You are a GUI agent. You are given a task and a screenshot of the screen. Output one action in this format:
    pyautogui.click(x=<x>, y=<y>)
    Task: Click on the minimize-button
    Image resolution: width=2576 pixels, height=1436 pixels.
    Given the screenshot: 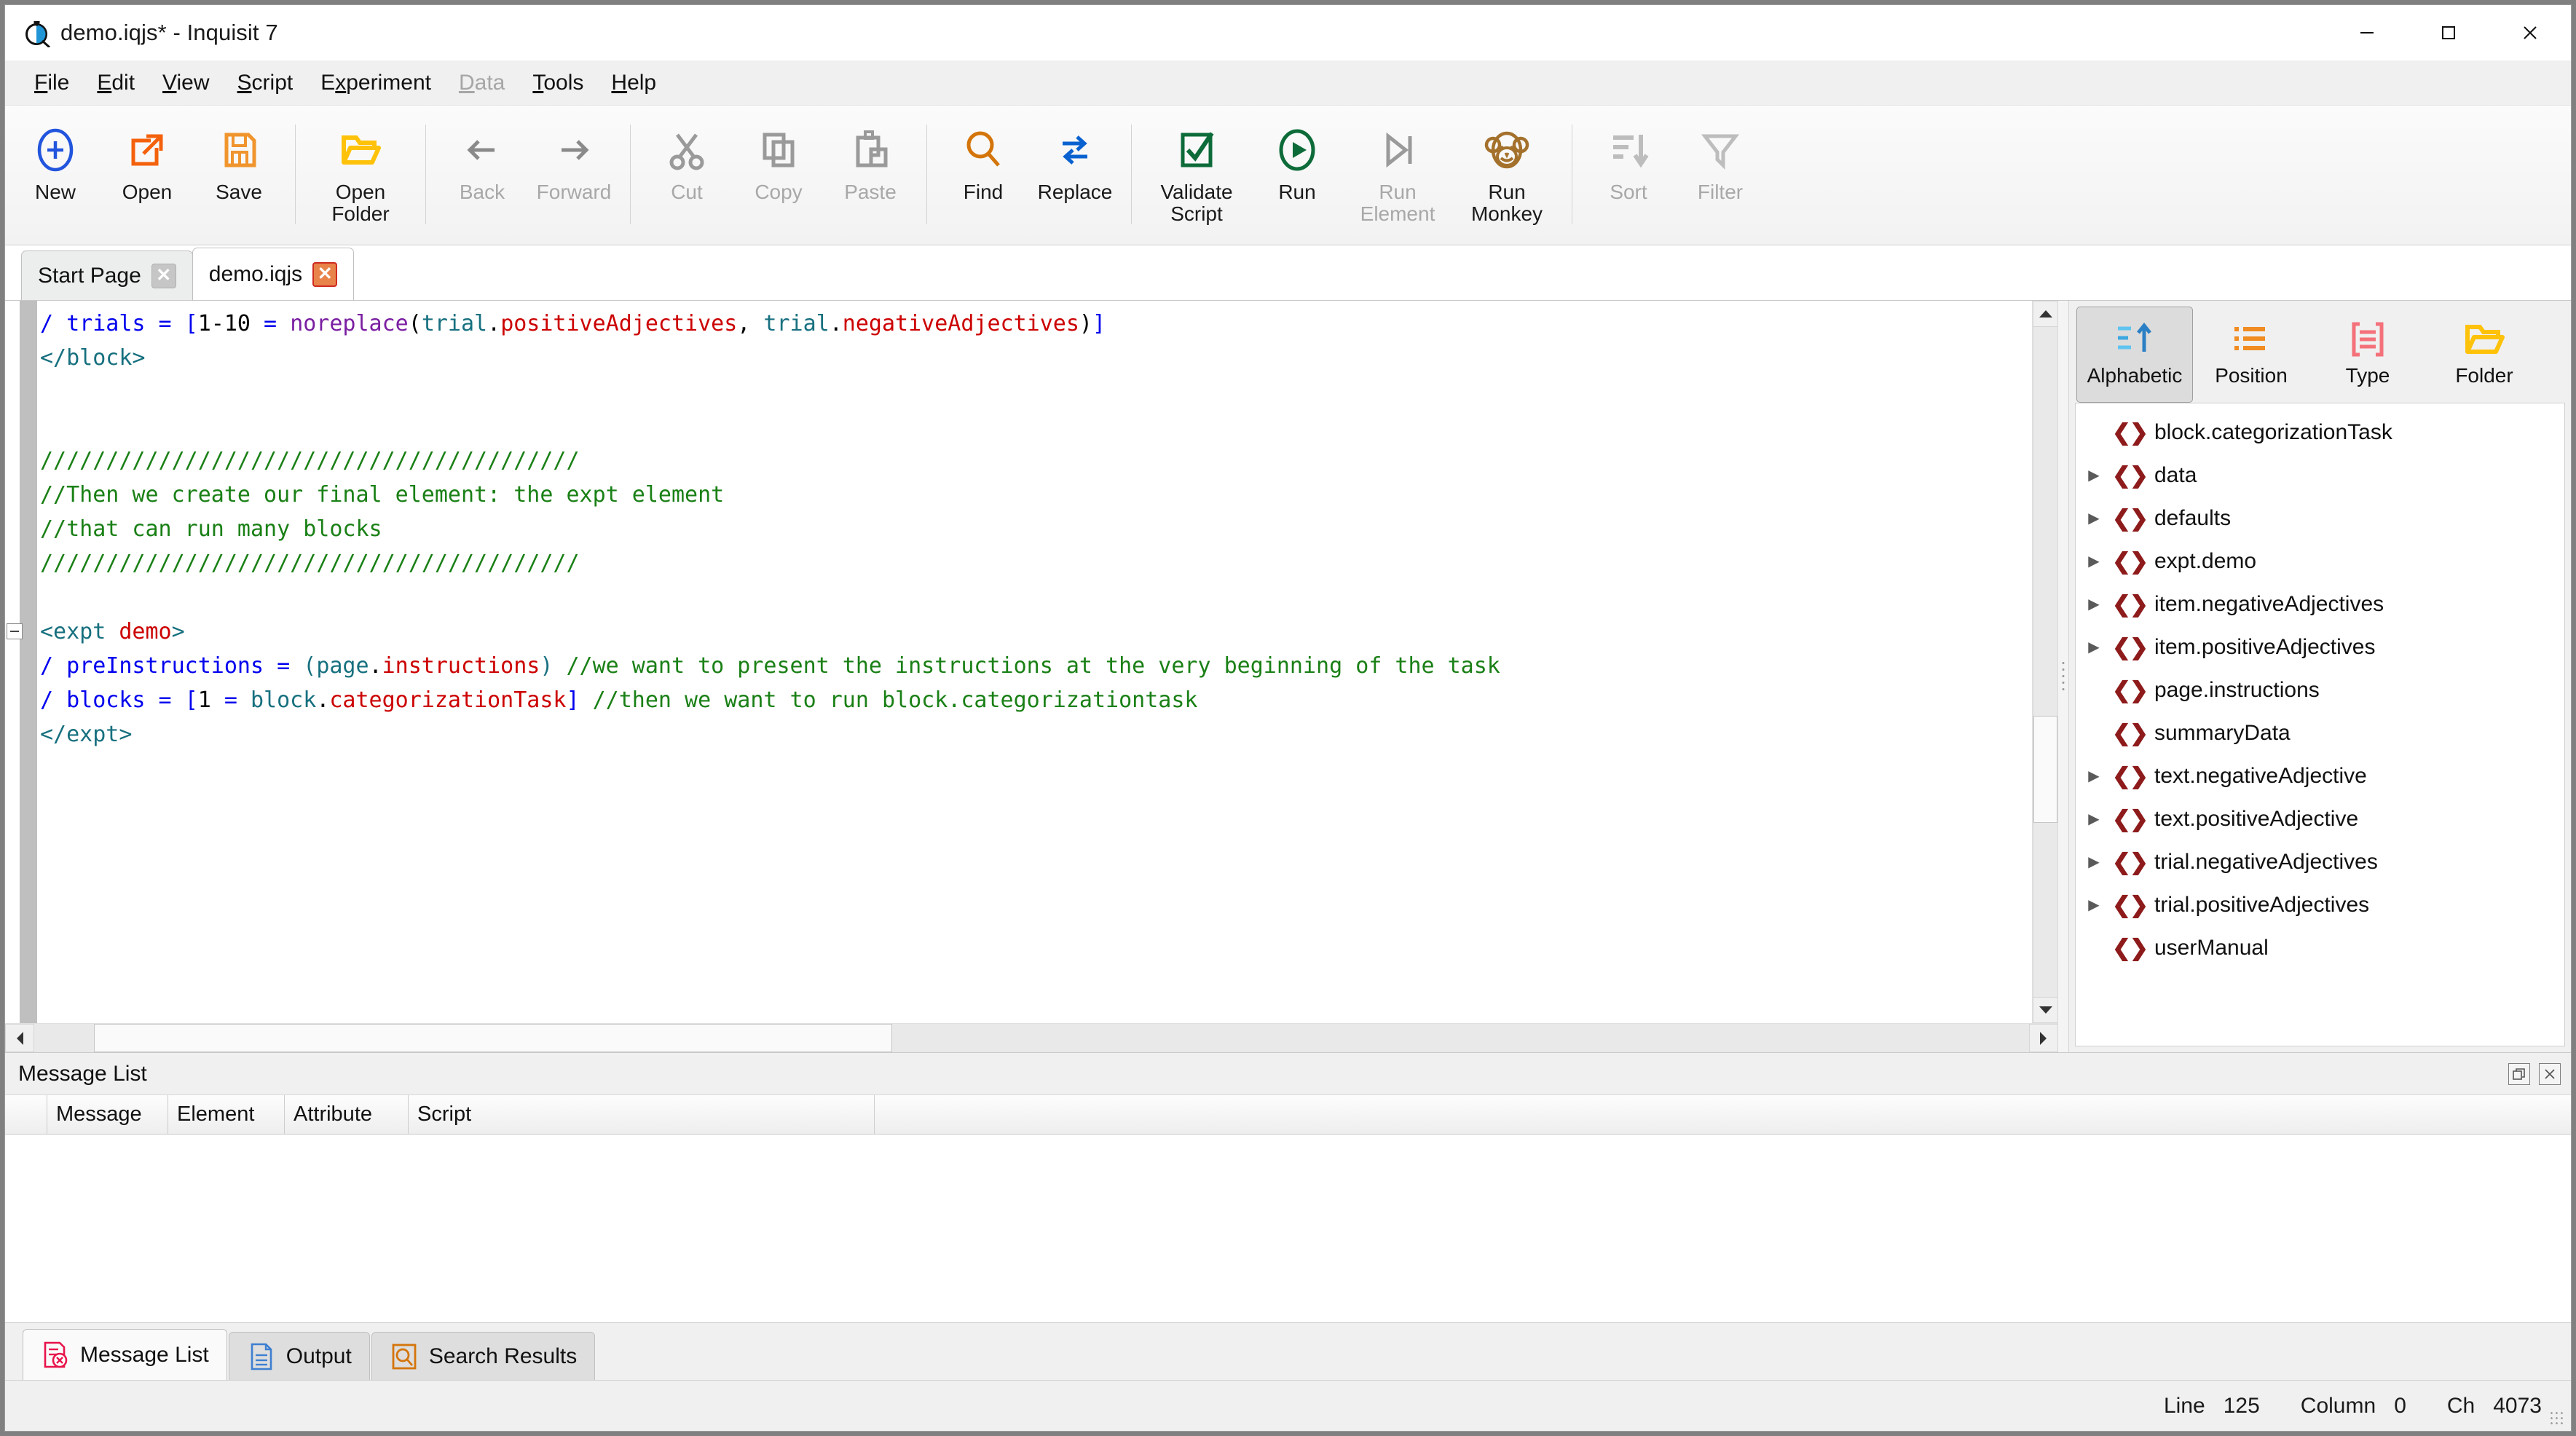 What is the action you would take?
    pyautogui.click(x=2367, y=32)
    